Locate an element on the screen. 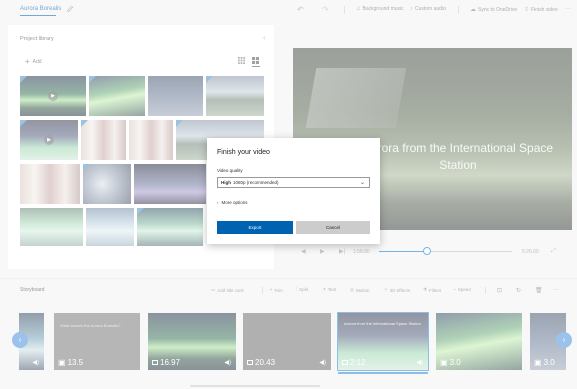  cancel-button: Cancel is located at coordinates (333, 227).